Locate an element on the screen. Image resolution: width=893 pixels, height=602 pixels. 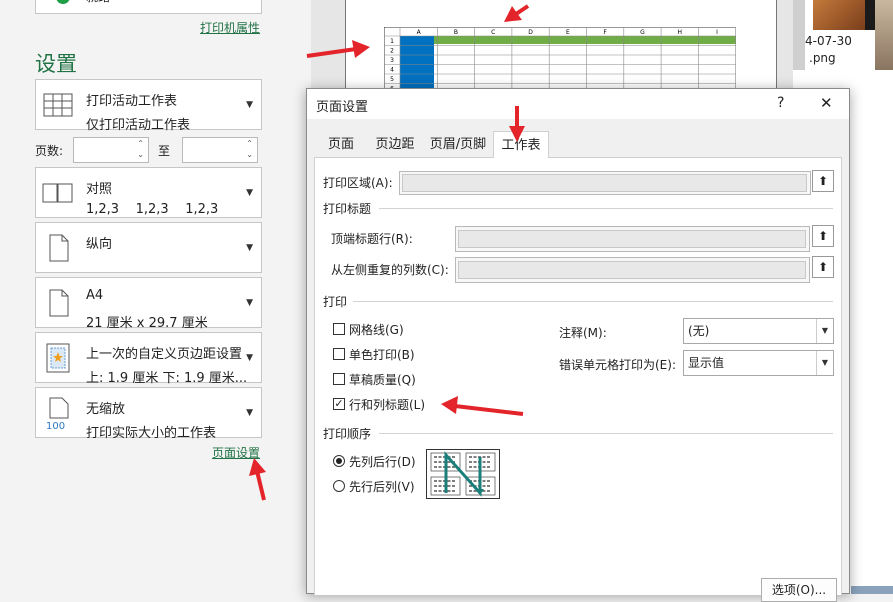
preview-col-header: D is located at coordinates (530, 32).